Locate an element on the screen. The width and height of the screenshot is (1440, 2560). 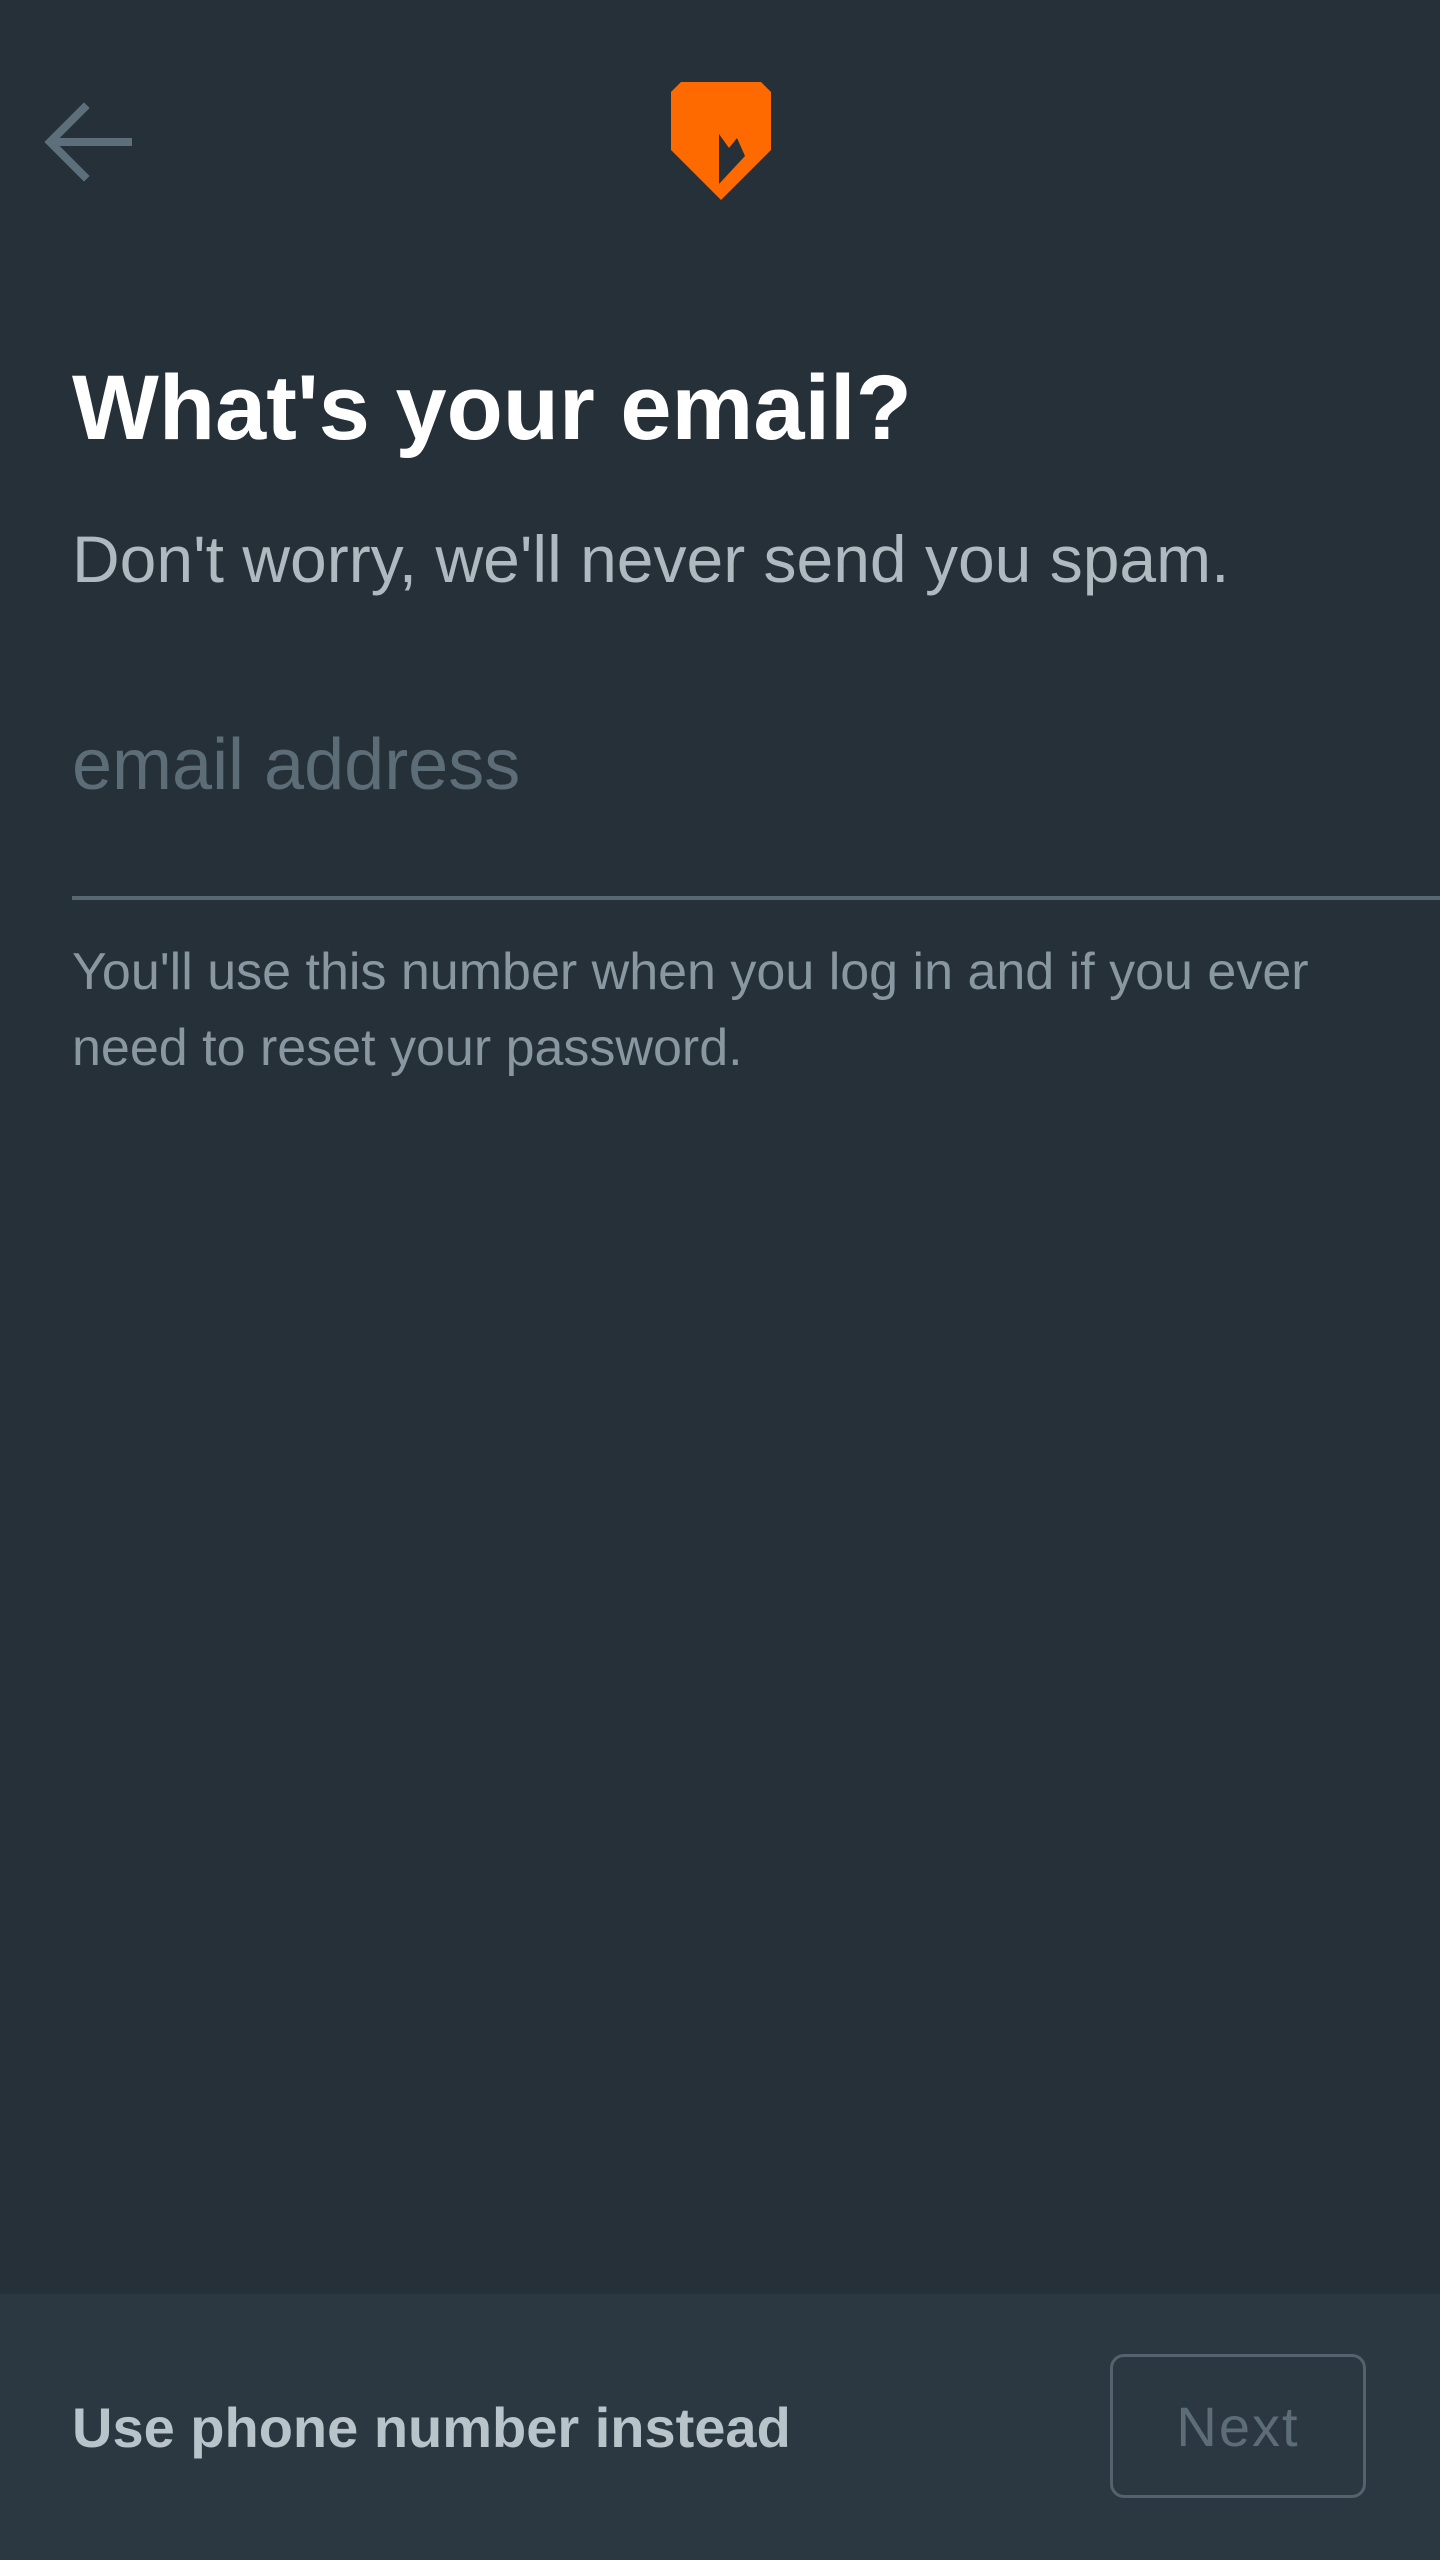
arrow-left-icon is located at coordinates (88, 142).